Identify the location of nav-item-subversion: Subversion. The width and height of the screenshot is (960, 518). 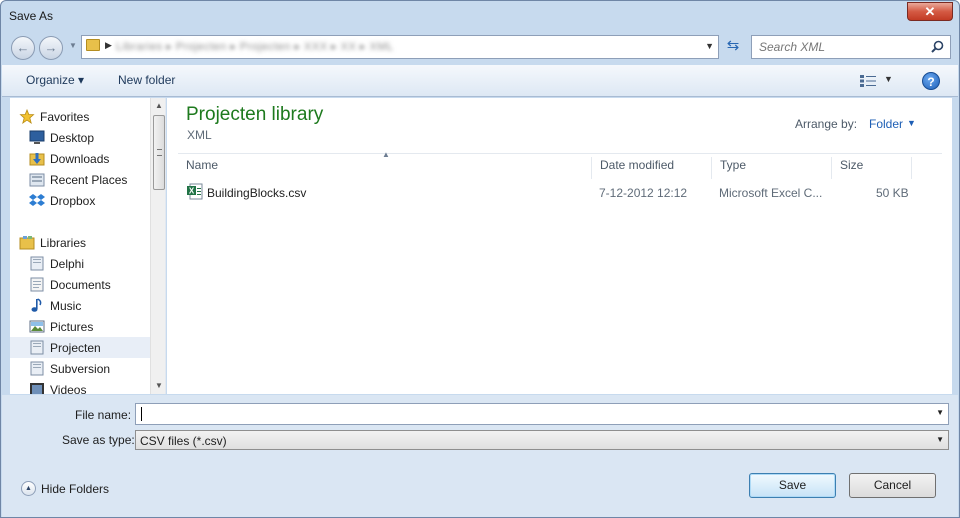
(80, 368).